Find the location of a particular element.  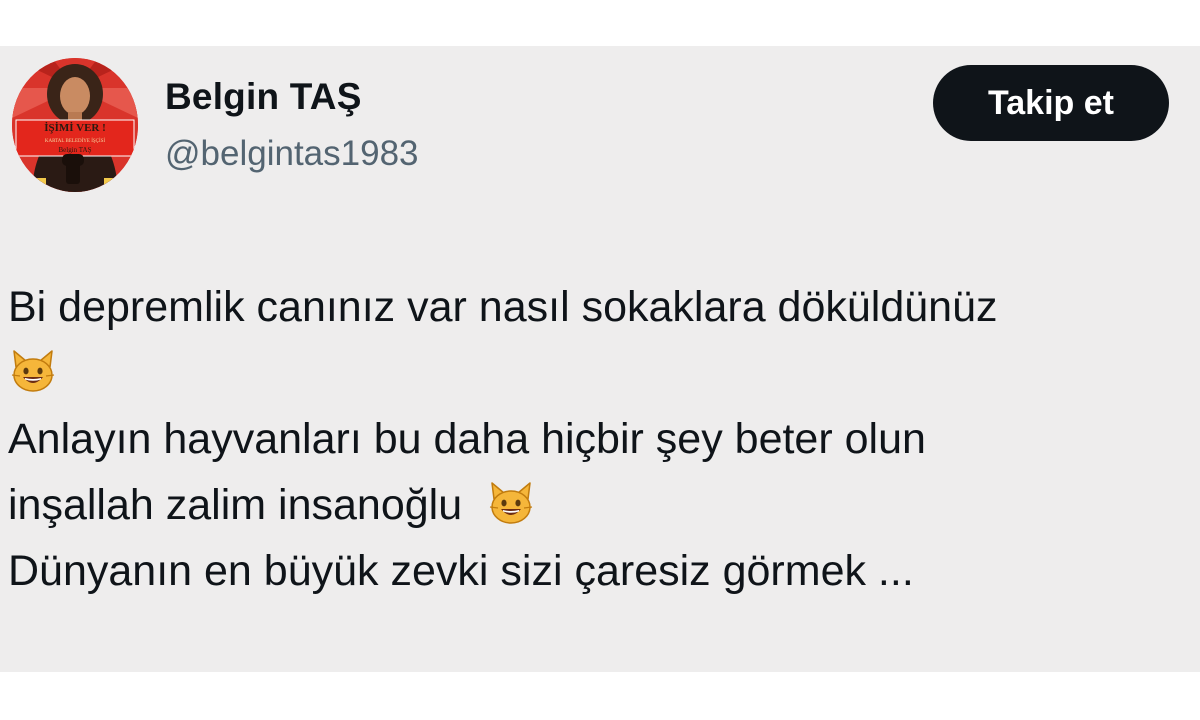

follow-button: Takip et is located at coordinates (1051, 103).